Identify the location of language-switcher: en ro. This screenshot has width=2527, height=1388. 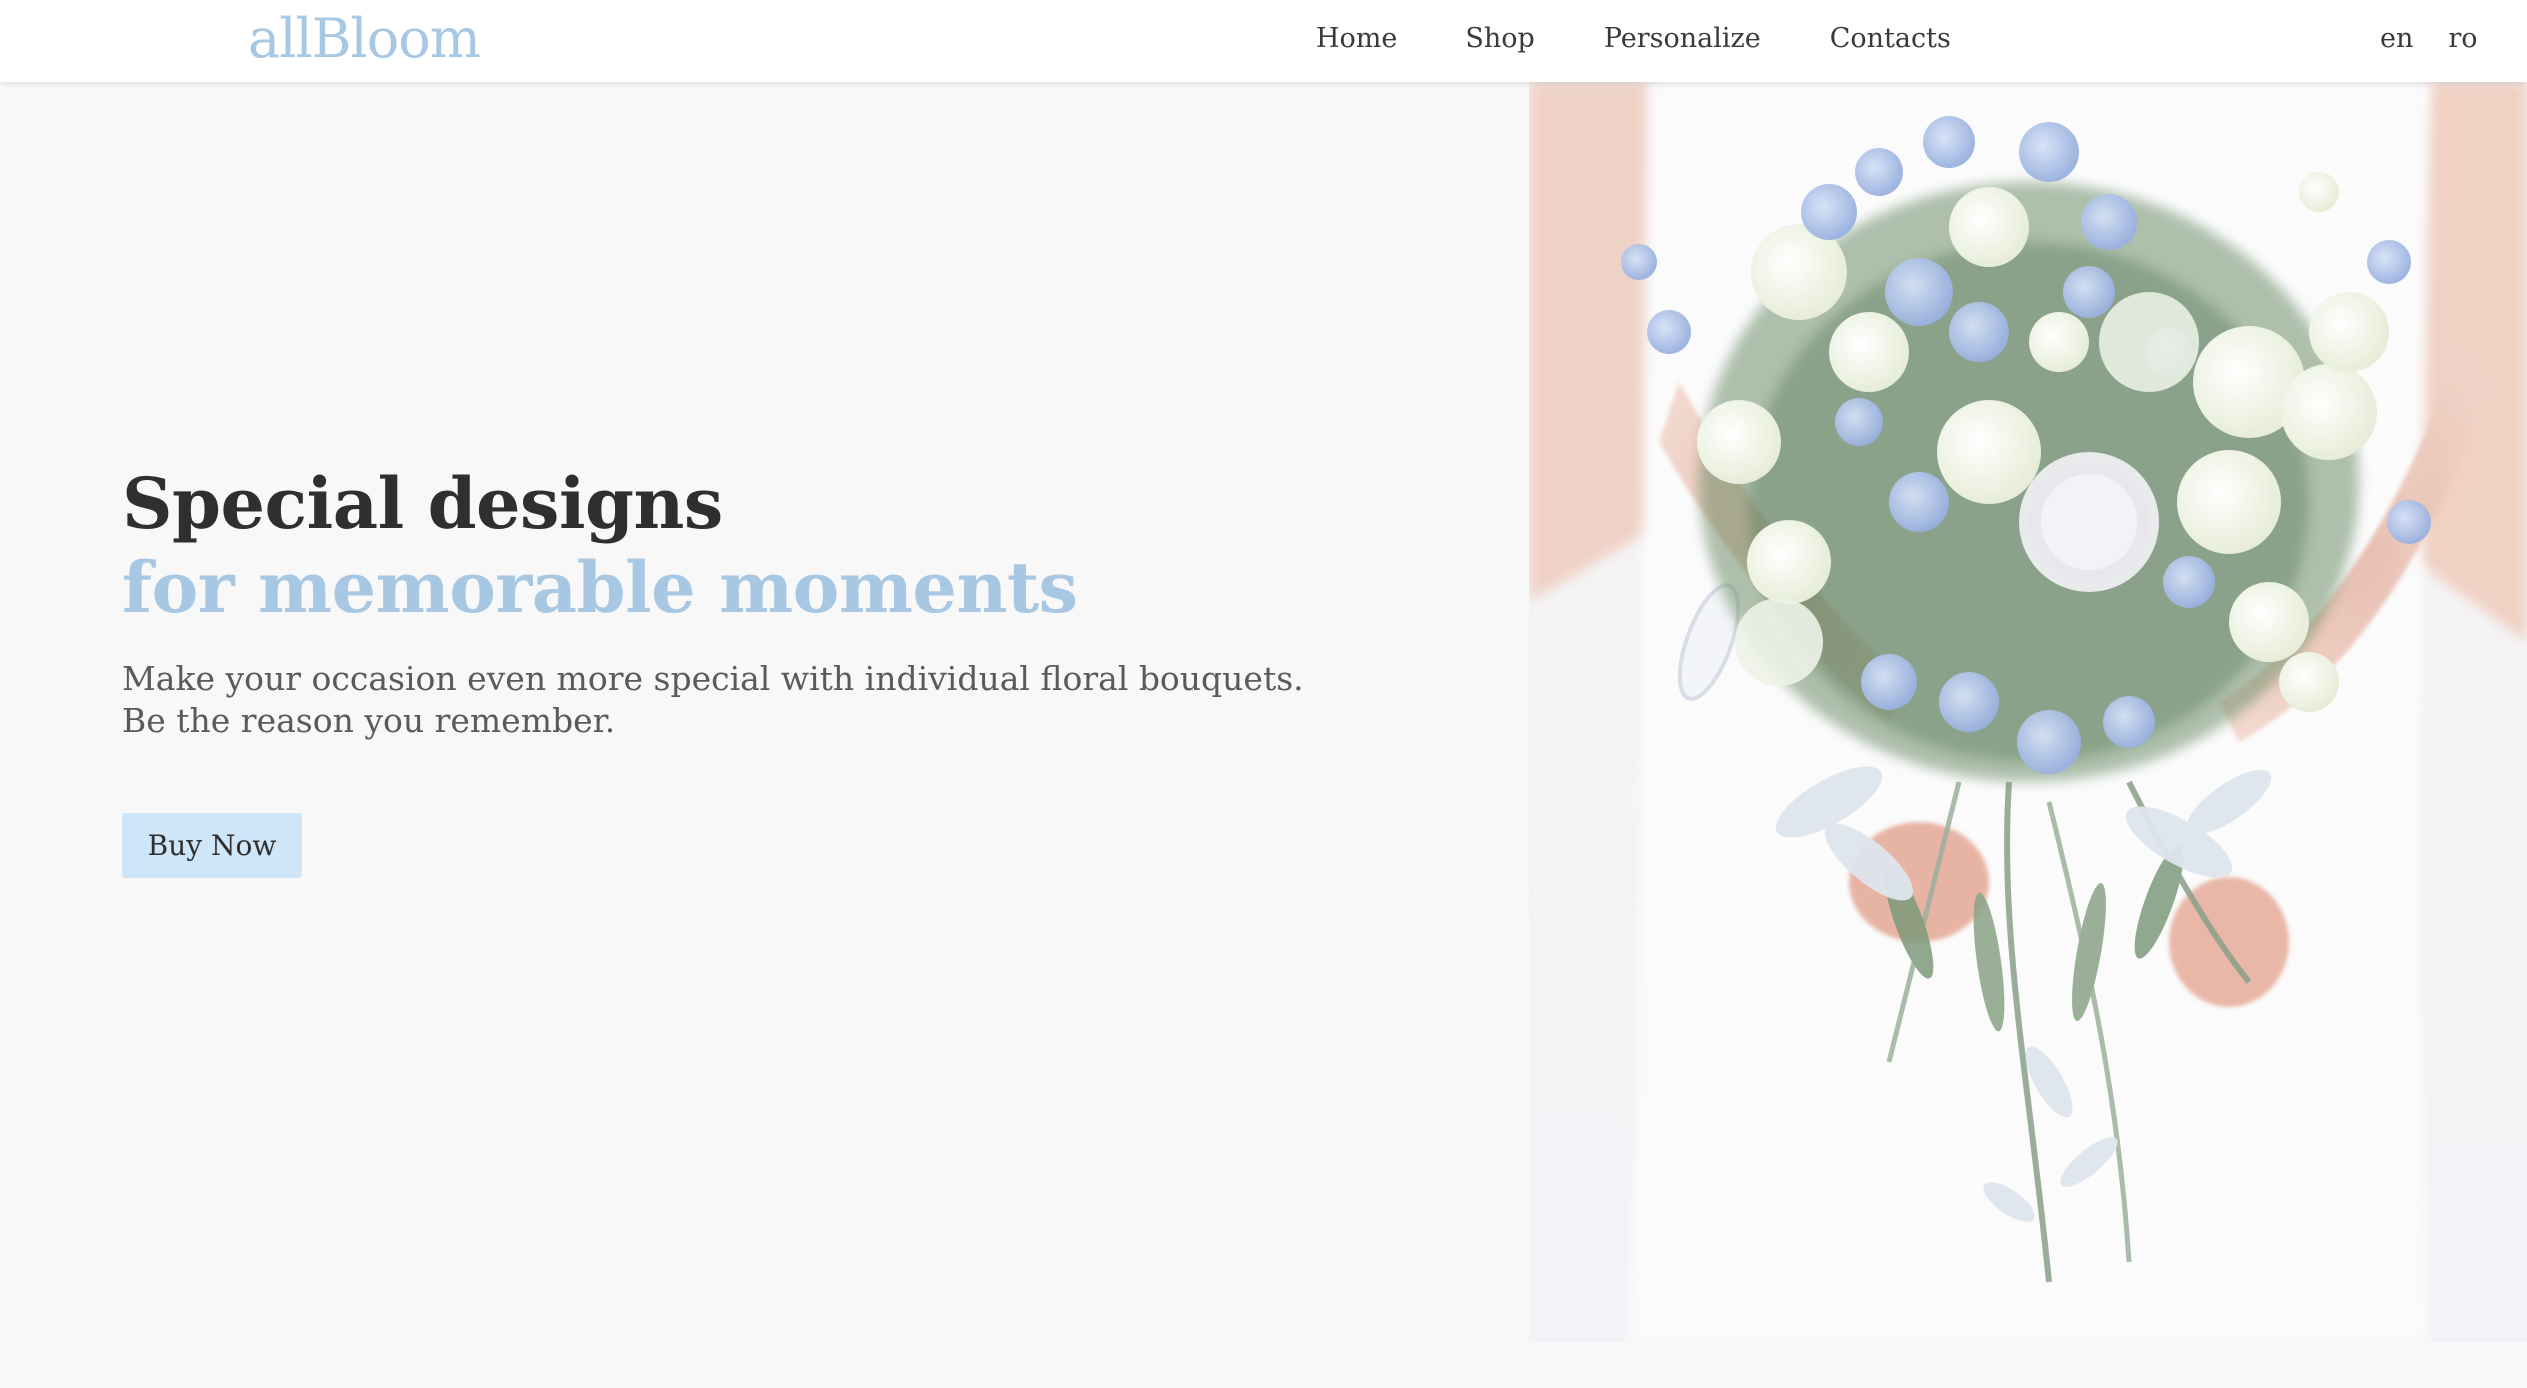
(2429, 39).